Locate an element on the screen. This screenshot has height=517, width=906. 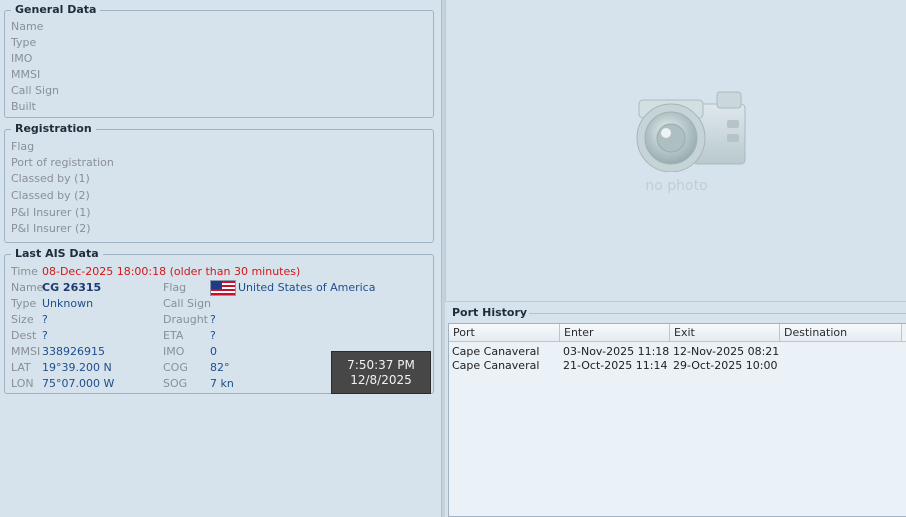
tooltip-date: 12/8/2025 is located at coordinates (381, 380).